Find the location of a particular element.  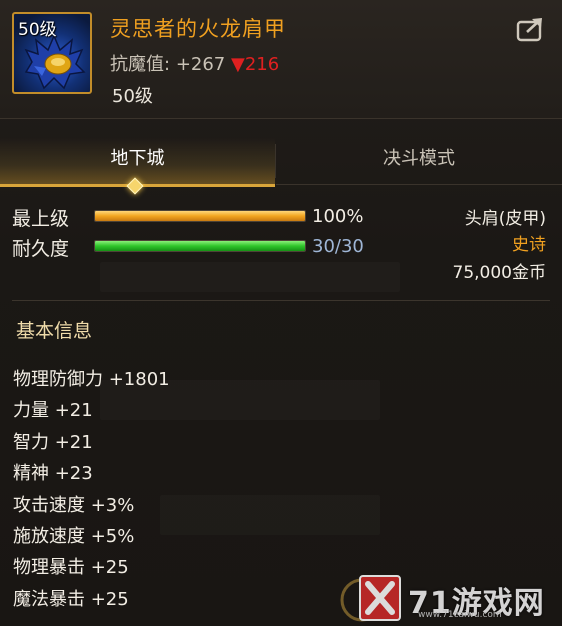

attribute-item: 魔法暴击 +25 is located at coordinates (71, 599).